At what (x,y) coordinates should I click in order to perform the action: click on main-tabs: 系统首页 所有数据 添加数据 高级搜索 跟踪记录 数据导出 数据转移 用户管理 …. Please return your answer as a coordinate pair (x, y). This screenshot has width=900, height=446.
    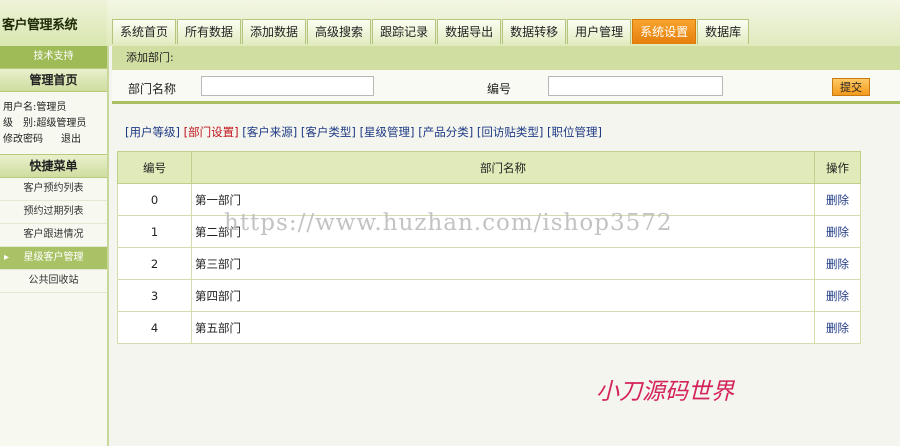
    Looking at the image, I should click on (431, 31).